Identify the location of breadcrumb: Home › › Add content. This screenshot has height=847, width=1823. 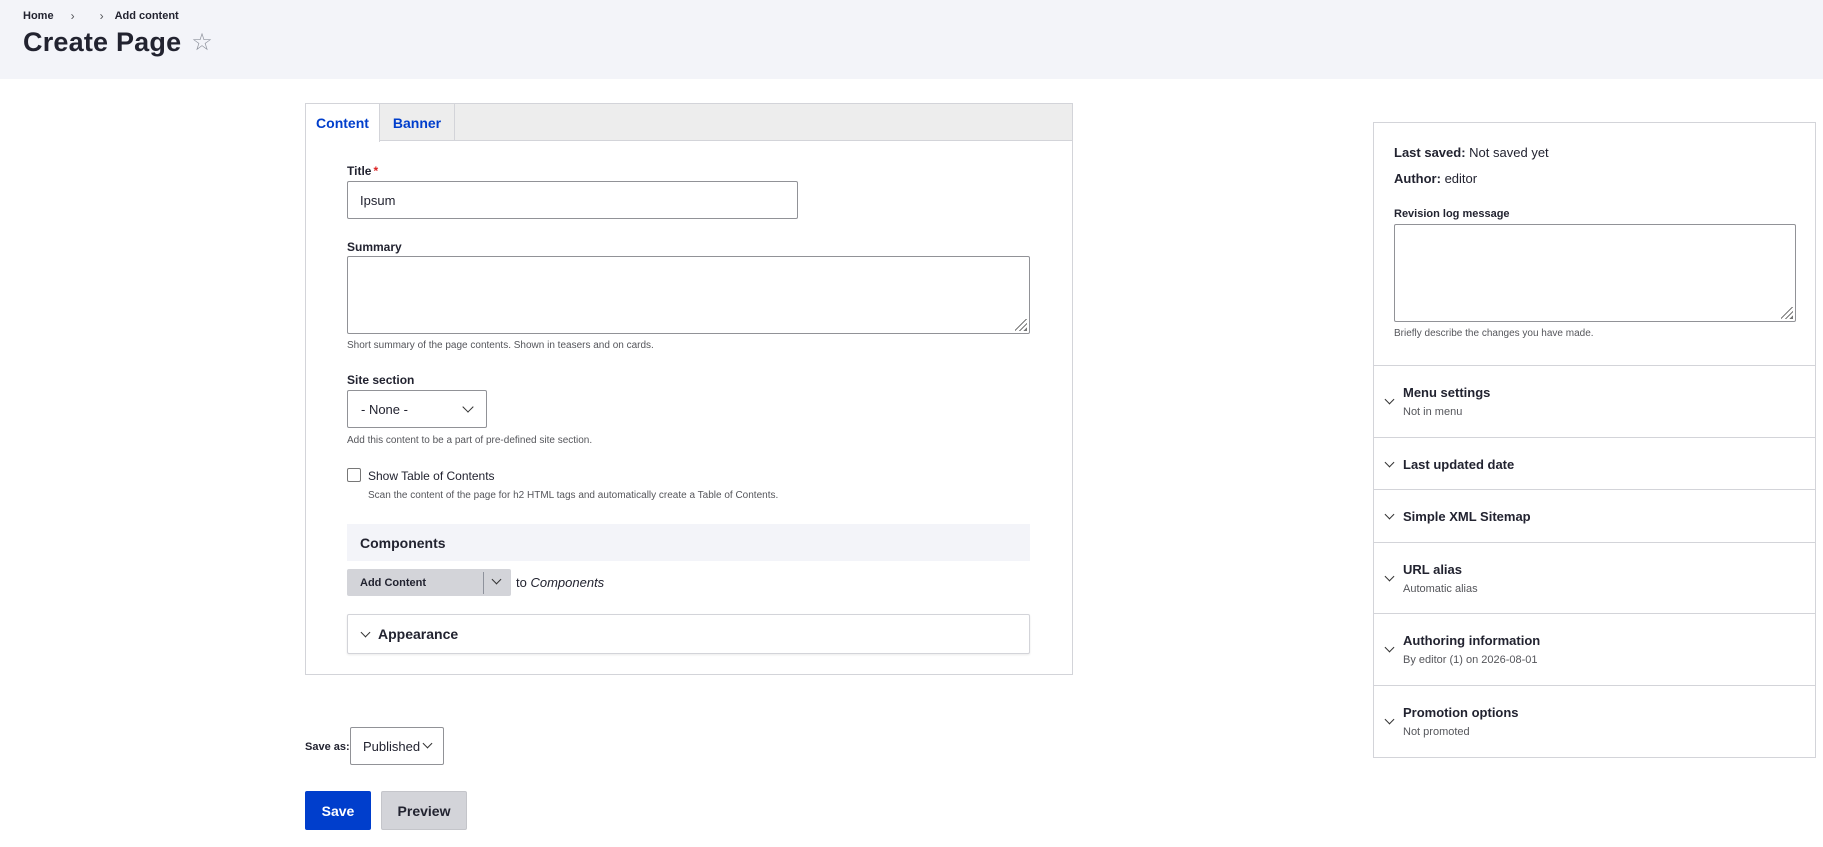
(101, 16).